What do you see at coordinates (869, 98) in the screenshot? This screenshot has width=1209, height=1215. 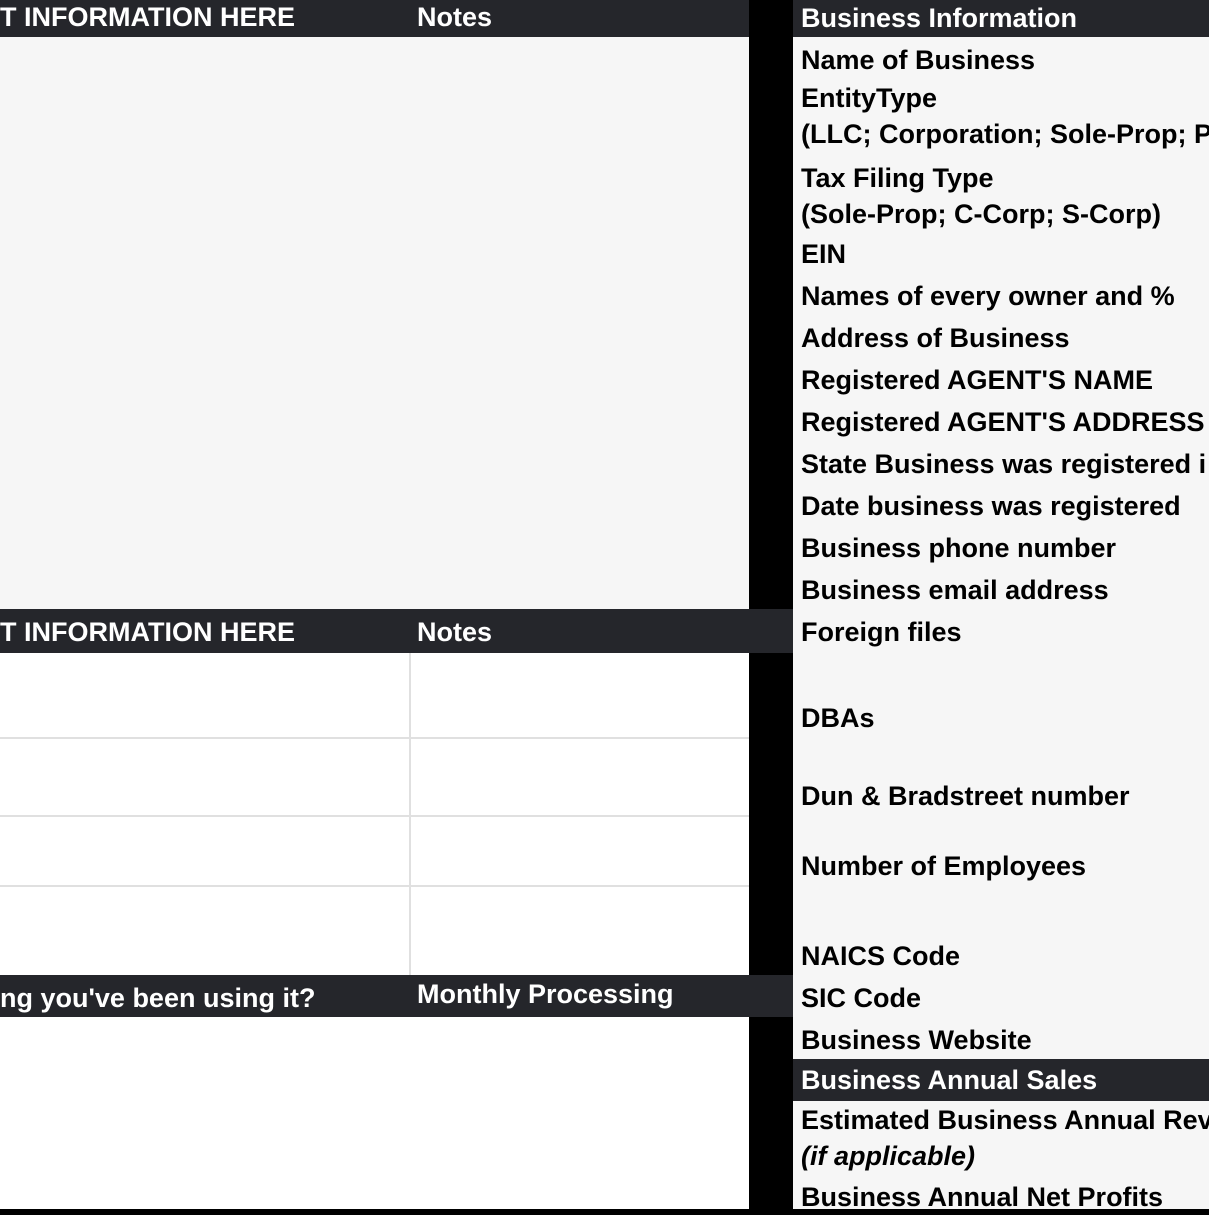 I see `field-label-main: EntityType` at bounding box center [869, 98].